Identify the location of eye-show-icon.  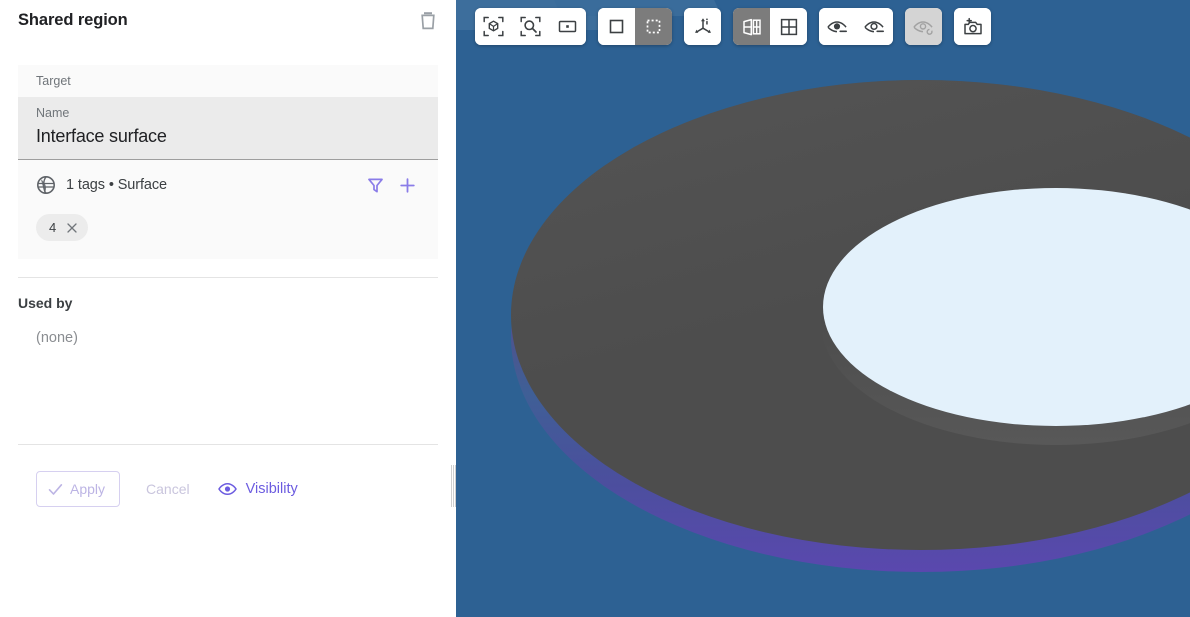
(837, 26).